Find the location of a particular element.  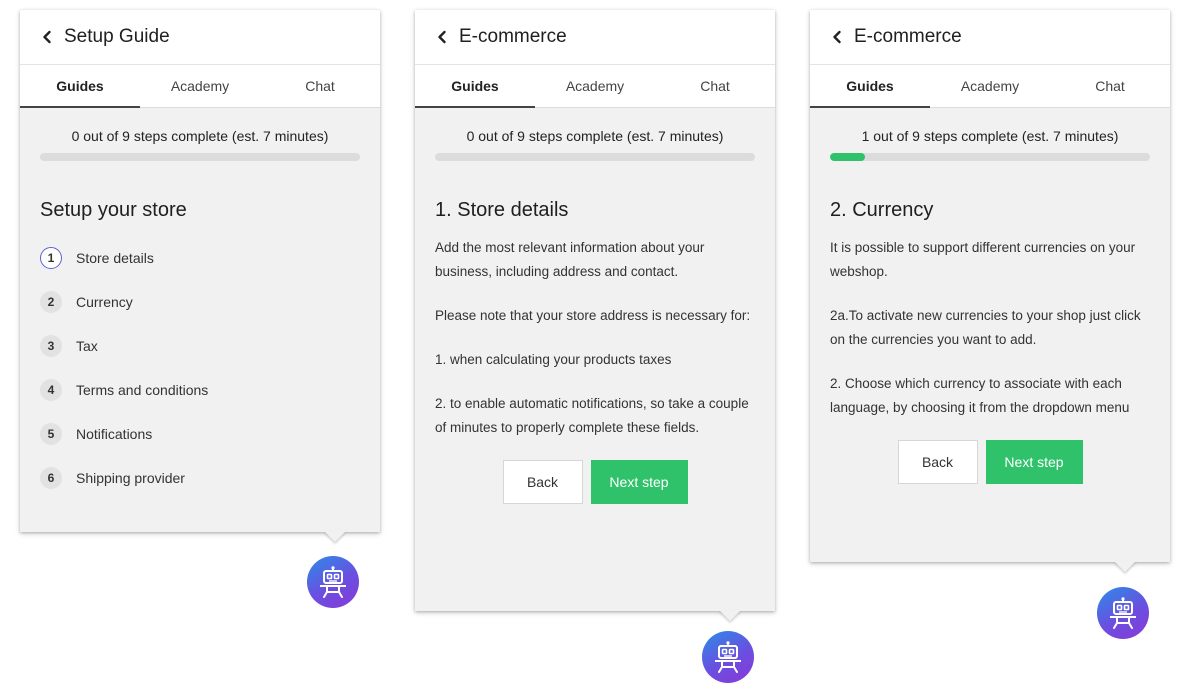

step-label: Notifications is located at coordinates (114, 434).